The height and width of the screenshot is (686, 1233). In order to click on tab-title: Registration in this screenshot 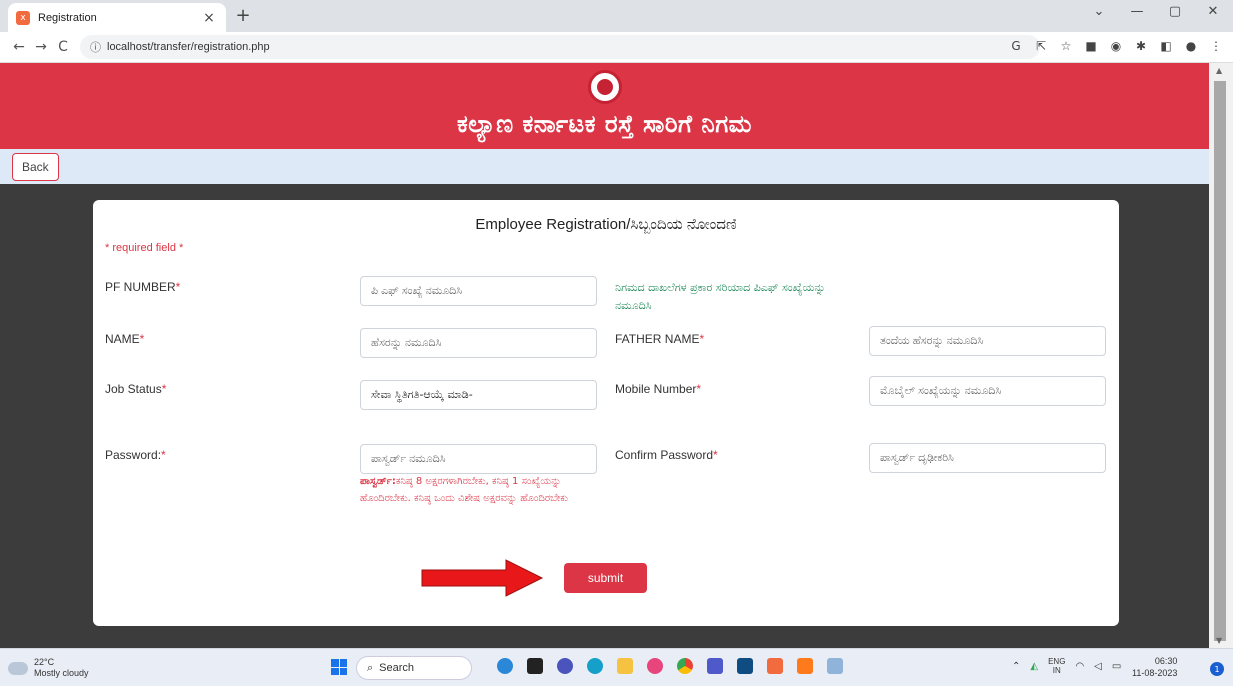, I will do `click(67, 17)`.